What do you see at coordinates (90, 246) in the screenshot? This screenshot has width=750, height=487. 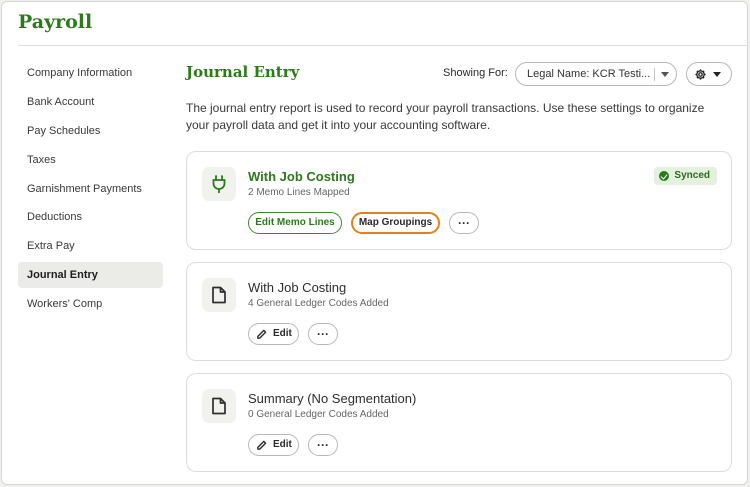 I see `sidebar-item-extra-pay: Extra Pay` at bounding box center [90, 246].